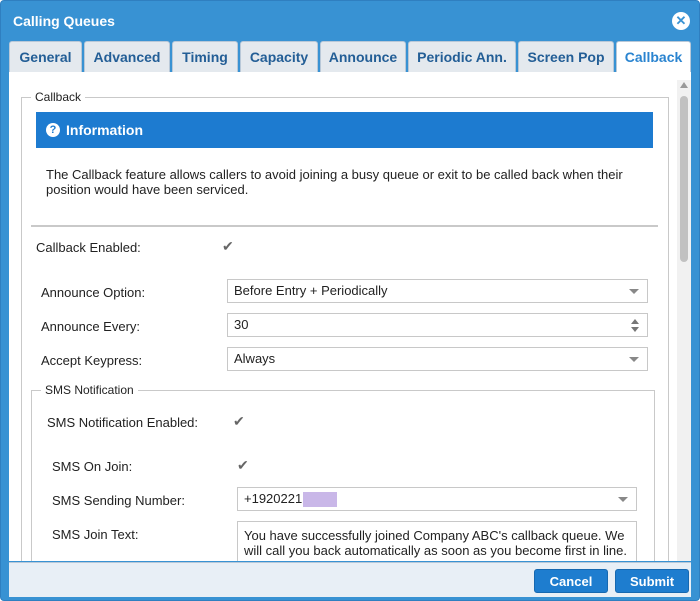 The height and width of the screenshot is (601, 700). What do you see at coordinates (684, 320) in the screenshot?
I see `vertical-scrollbar` at bounding box center [684, 320].